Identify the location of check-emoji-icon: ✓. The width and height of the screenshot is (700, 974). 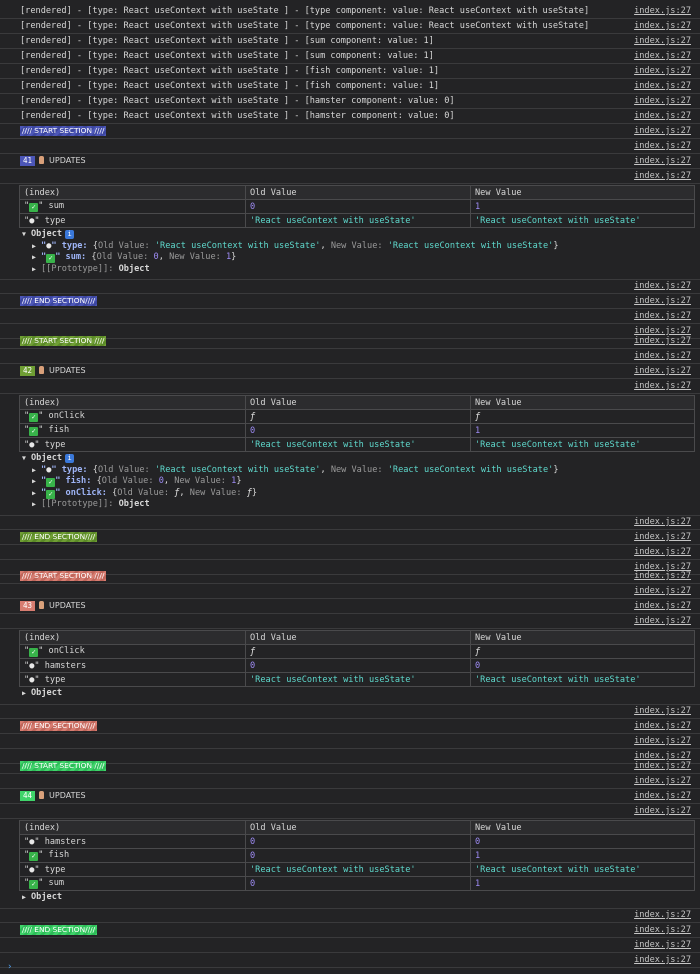
(51, 482).